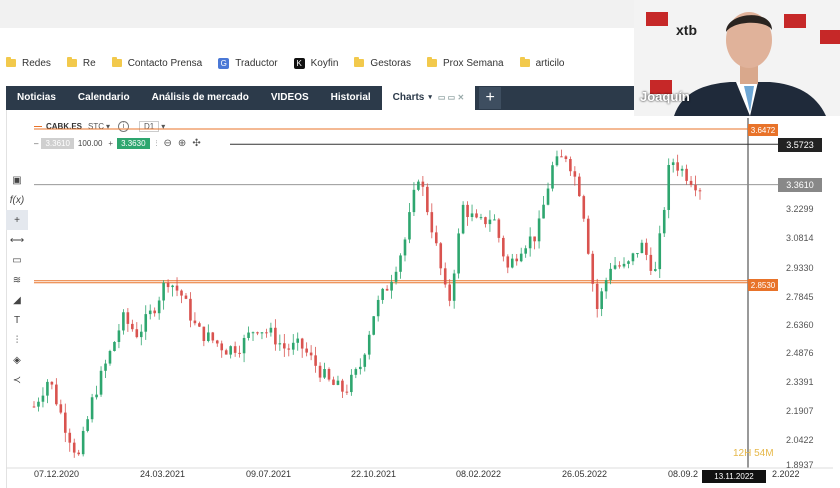 The width and height of the screenshot is (840, 488). Describe the element at coordinates (734, 476) in the screenshot. I see `crosshair-date-label: 13.11.2022` at that location.